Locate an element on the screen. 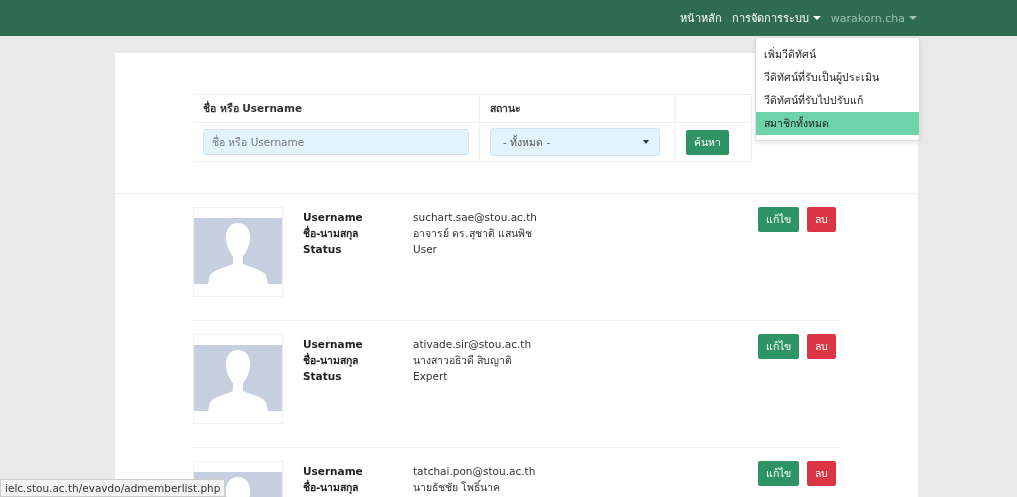 The width and height of the screenshot is (1017, 497). field-value: นางสาวอธิวดี สิบญาติ is located at coordinates (463, 360).